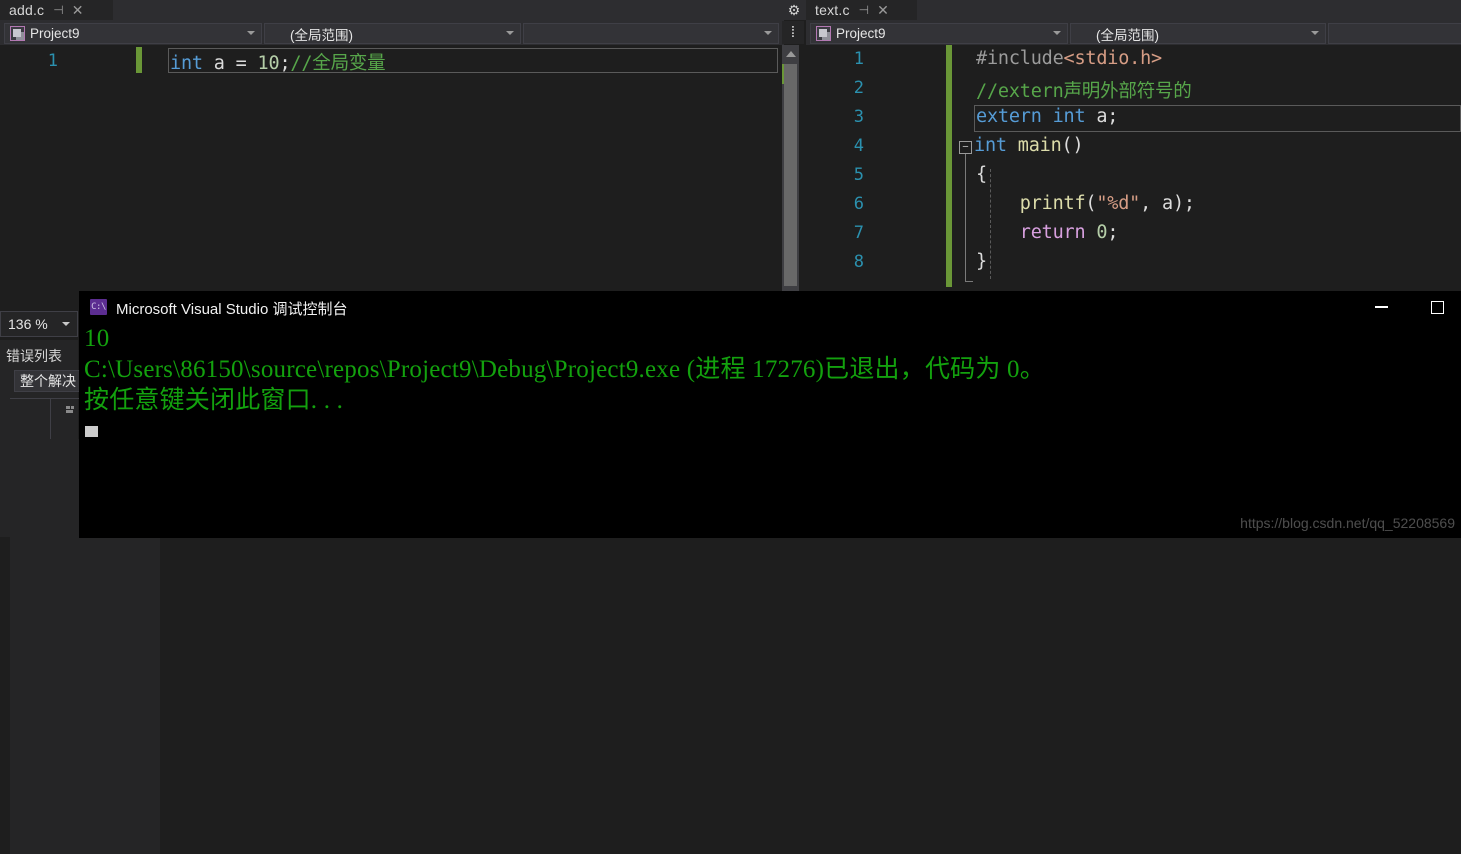 The height and width of the screenshot is (854, 1461). I want to click on console-line-3: 按任意键关闭此窗口. . ., so click(214, 400).